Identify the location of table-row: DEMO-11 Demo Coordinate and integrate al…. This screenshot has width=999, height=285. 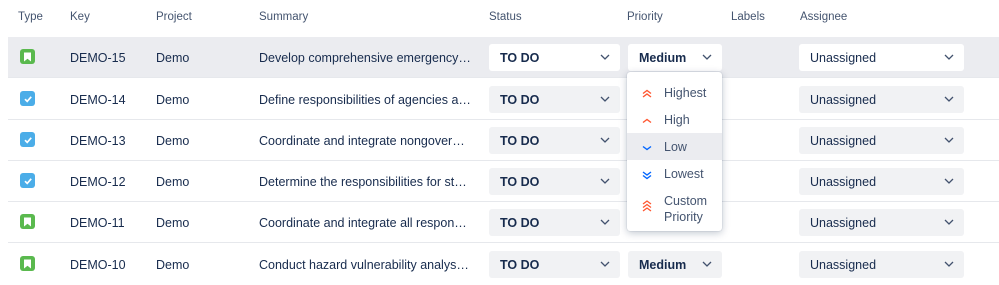
(503, 222).